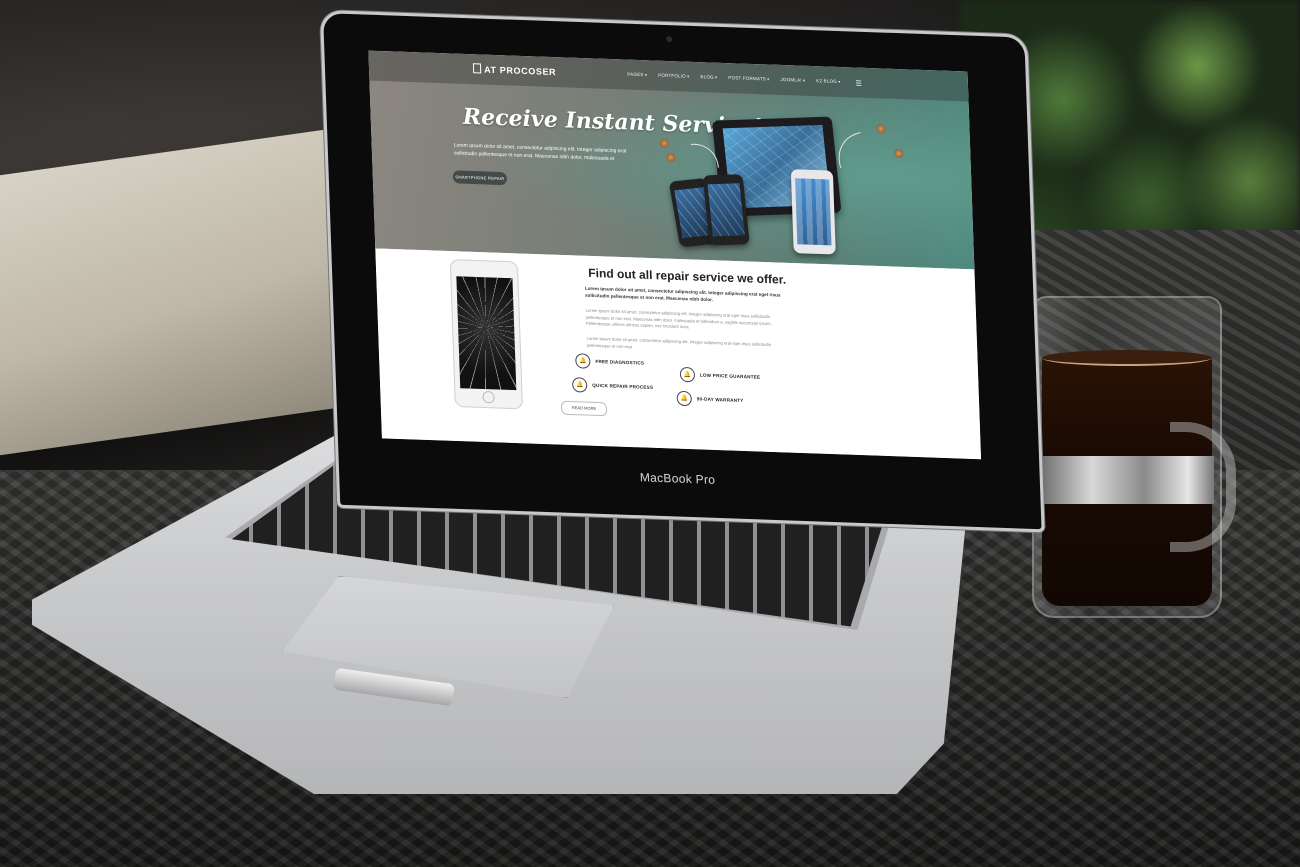 This screenshot has height=867, width=1300. Describe the element at coordinates (674, 77) in the screenshot. I see `nav-item-portfolio: PORTFOLIO` at that location.